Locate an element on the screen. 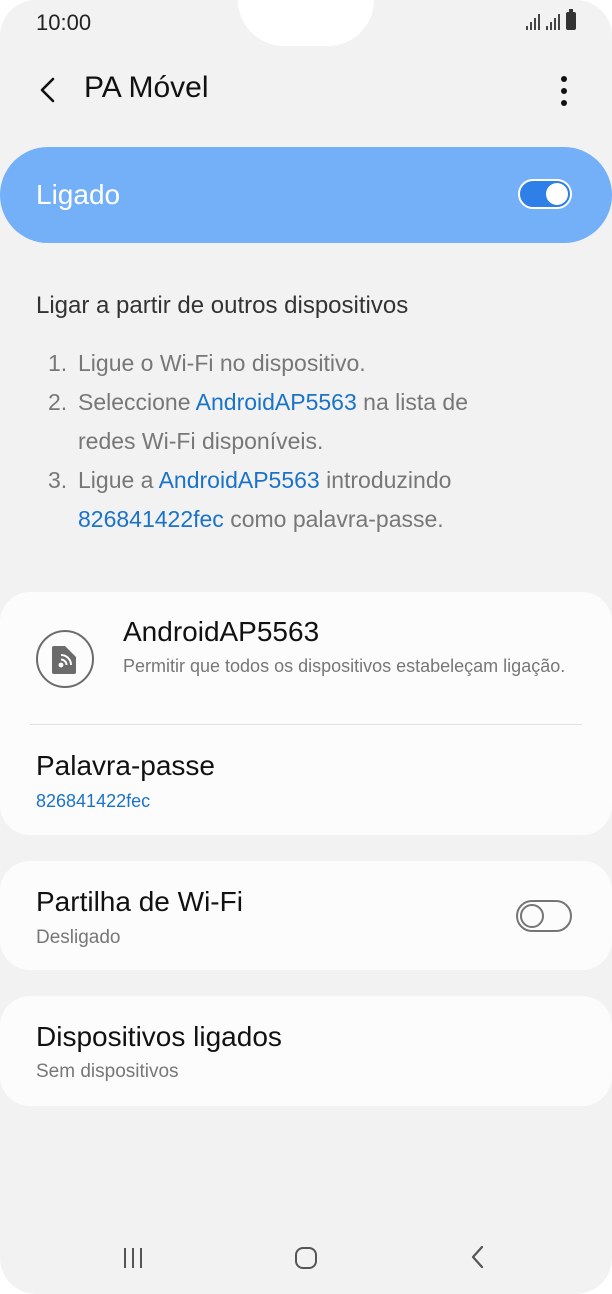 Image resolution: width=612 pixels, height=1294 pixels. instruction-step: 3. Ligue a AndroidAP5563 introduzindo is located at coordinates (308, 480).